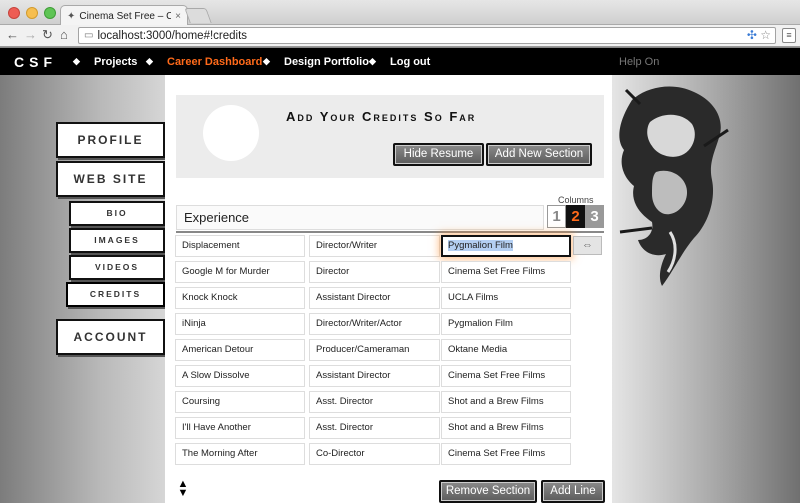  What do you see at coordinates (374, 350) in the screenshot?
I see `credit-role-cell: Producer/Cameraman` at bounding box center [374, 350].